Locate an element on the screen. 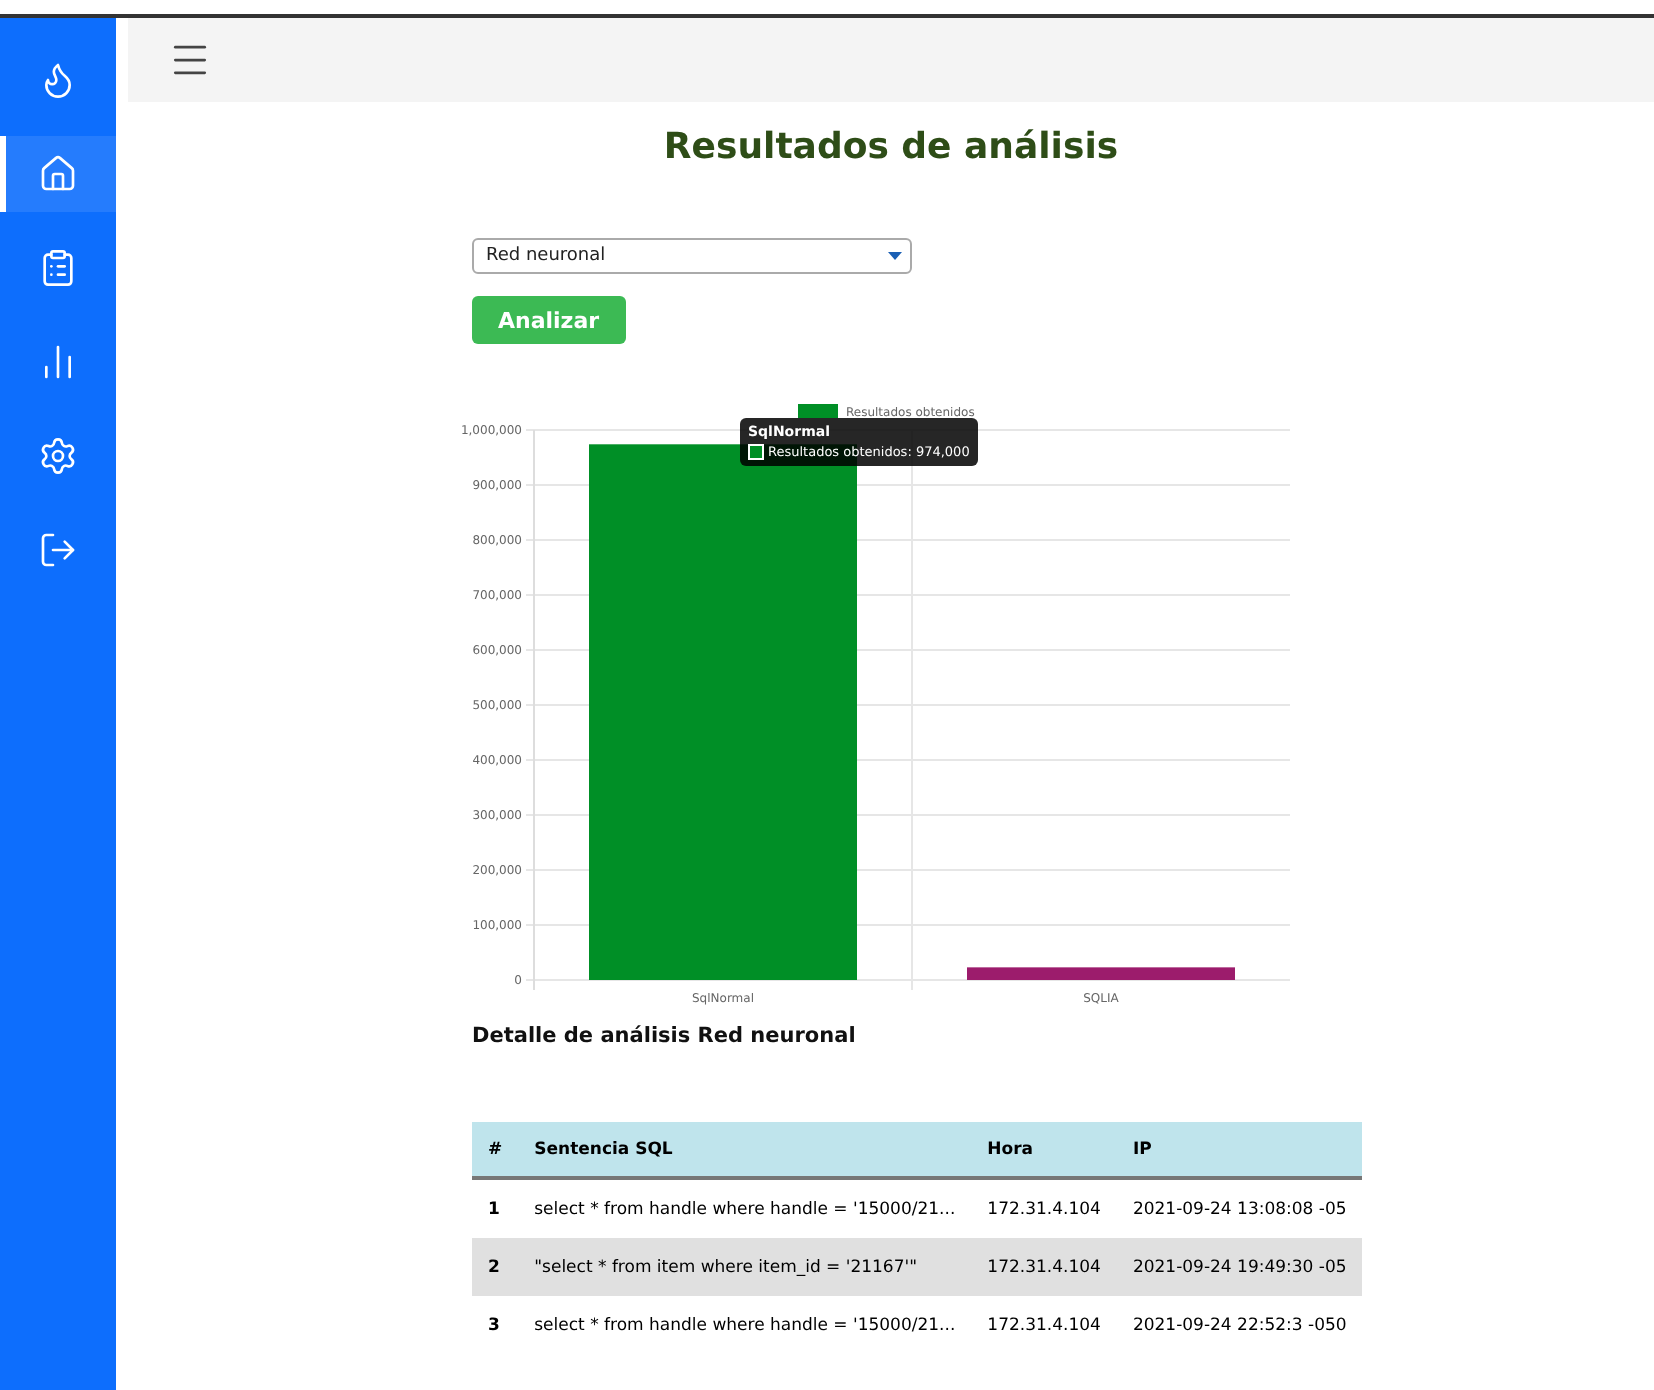 The image size is (1654, 1390). home-icon is located at coordinates (58, 174).